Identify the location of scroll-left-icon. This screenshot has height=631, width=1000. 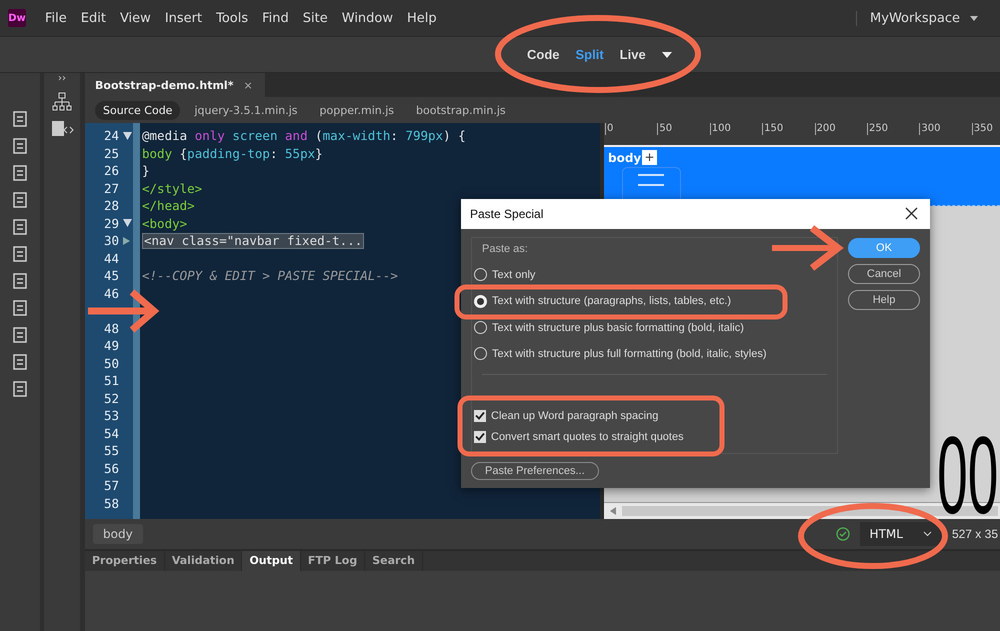
(613, 511).